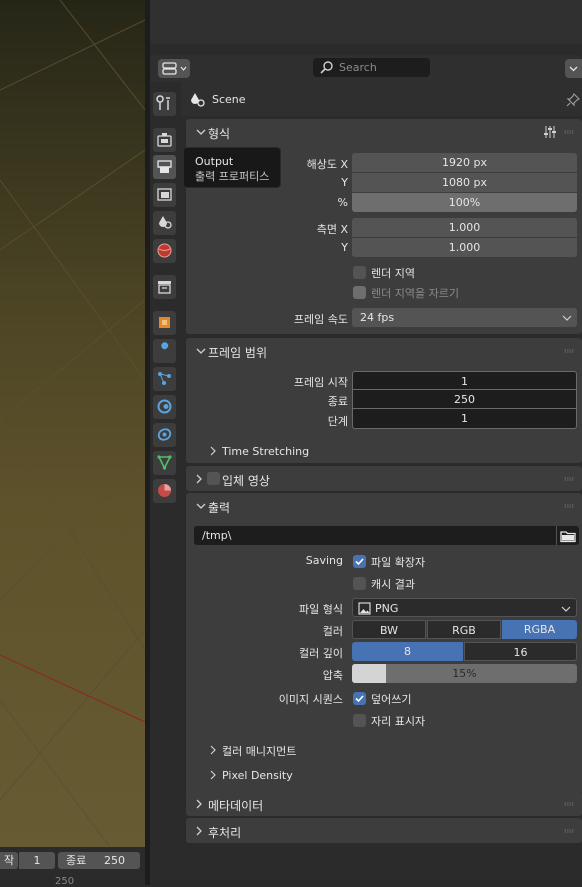 The height and width of the screenshot is (887, 582). I want to click on frame-rate-value: 24 fps, so click(377, 317).